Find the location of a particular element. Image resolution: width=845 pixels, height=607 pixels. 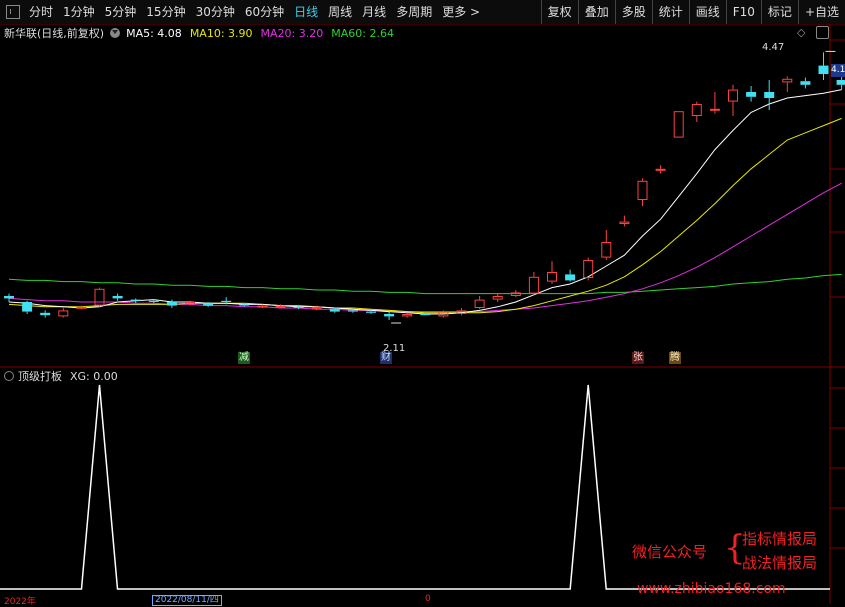

tool-button-1: 叠加 is located at coordinates (596, 12).